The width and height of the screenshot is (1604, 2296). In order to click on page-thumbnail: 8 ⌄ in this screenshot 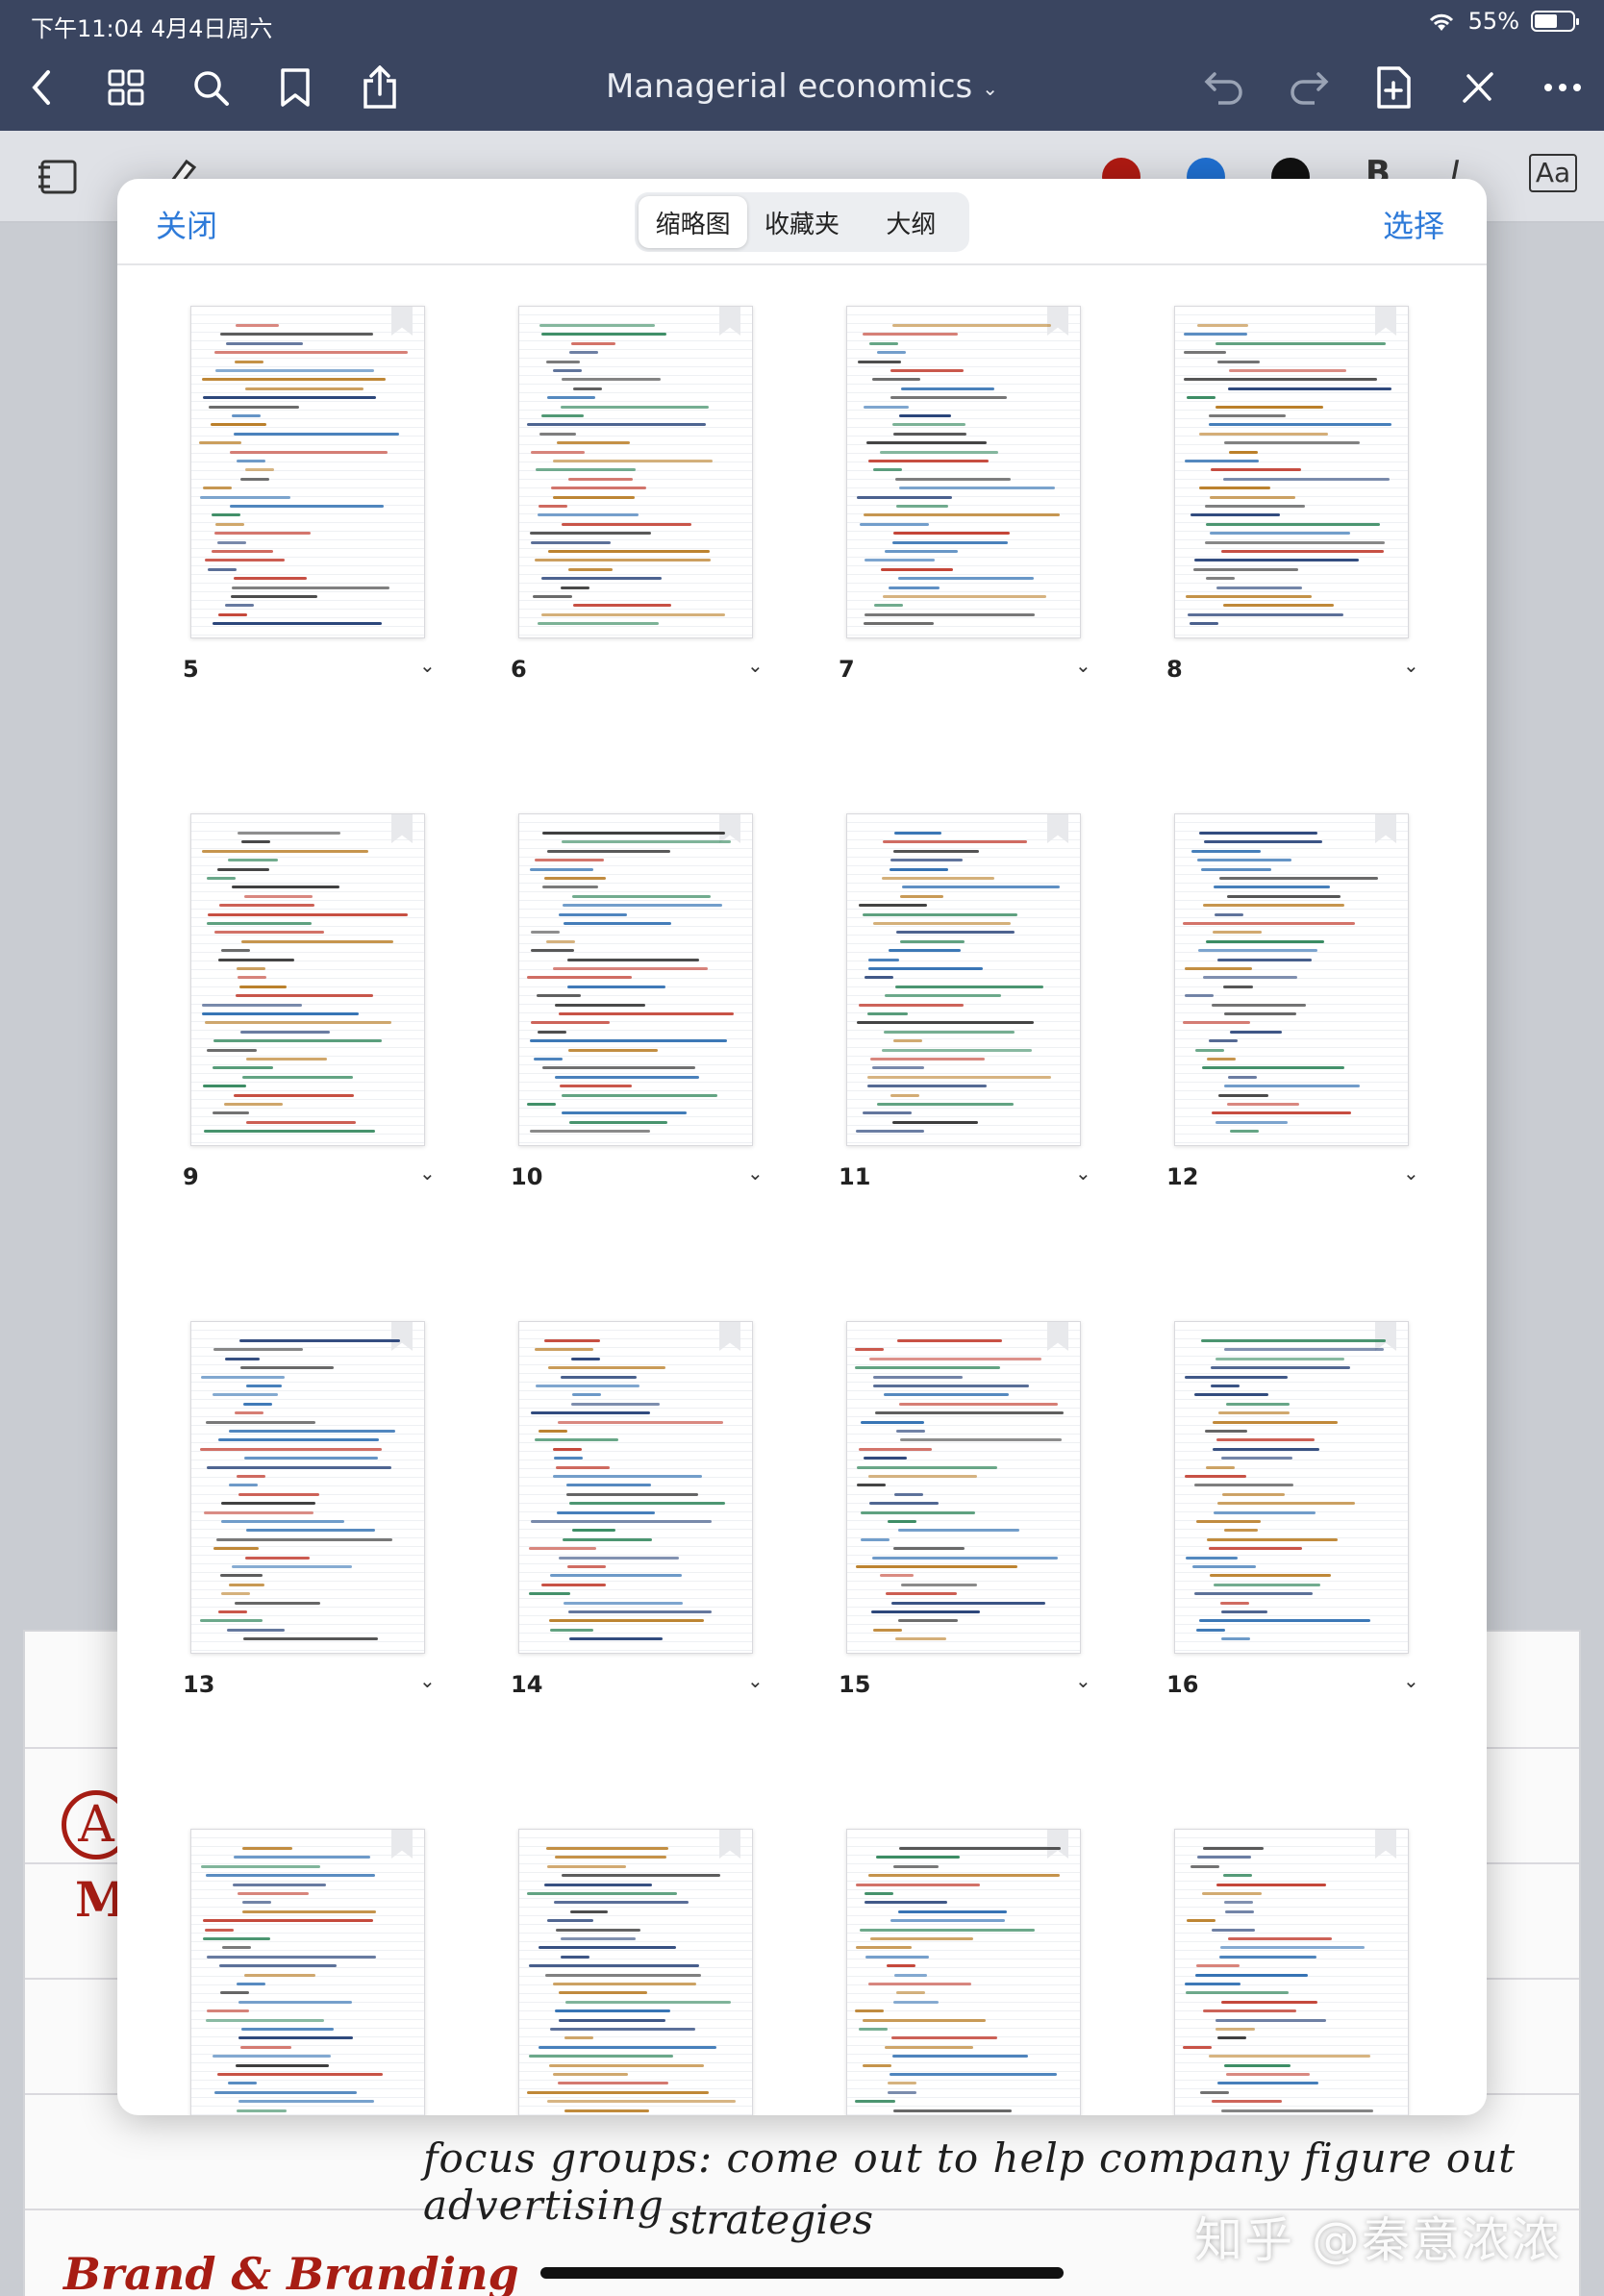, I will do `click(1305, 486)`.